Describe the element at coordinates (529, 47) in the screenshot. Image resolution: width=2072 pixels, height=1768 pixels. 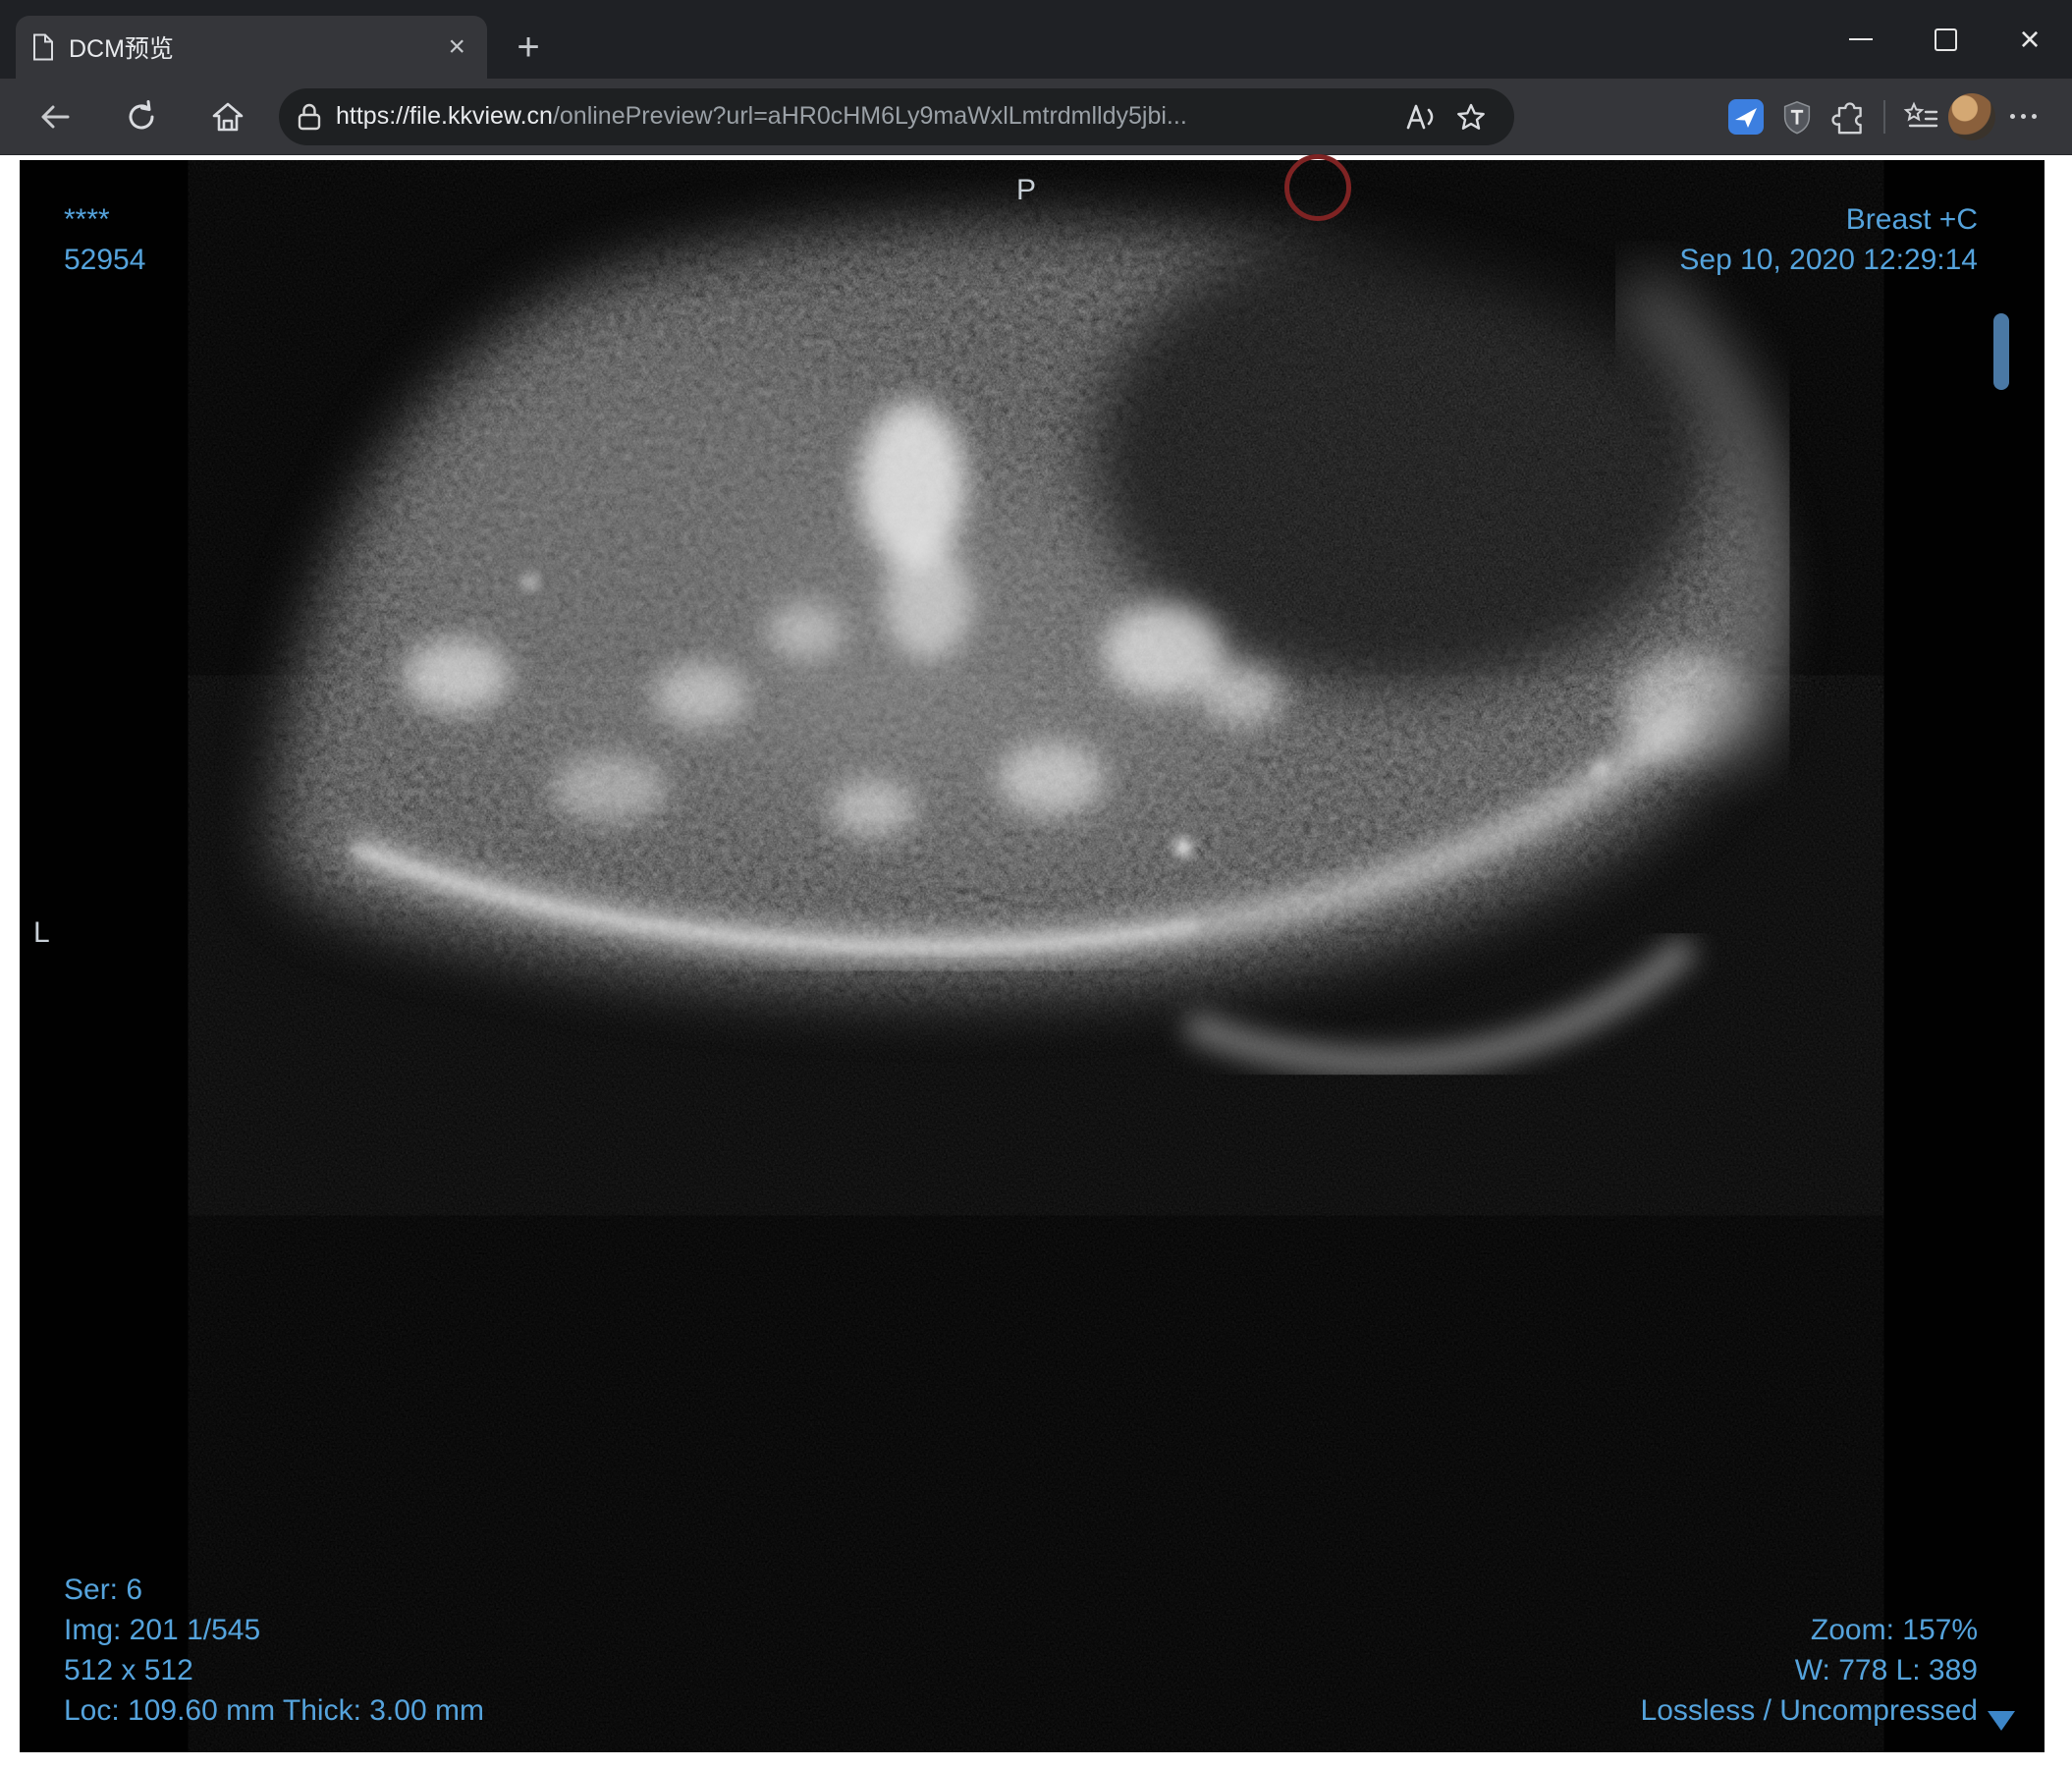
I see `new-tab-button: +` at that location.